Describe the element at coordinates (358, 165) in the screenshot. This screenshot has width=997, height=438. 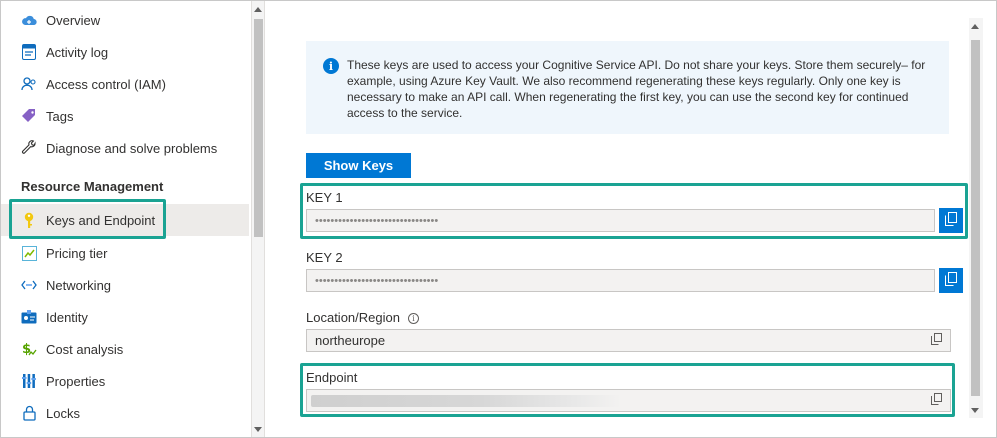
I see `show-keys-button: Show Keys` at that location.